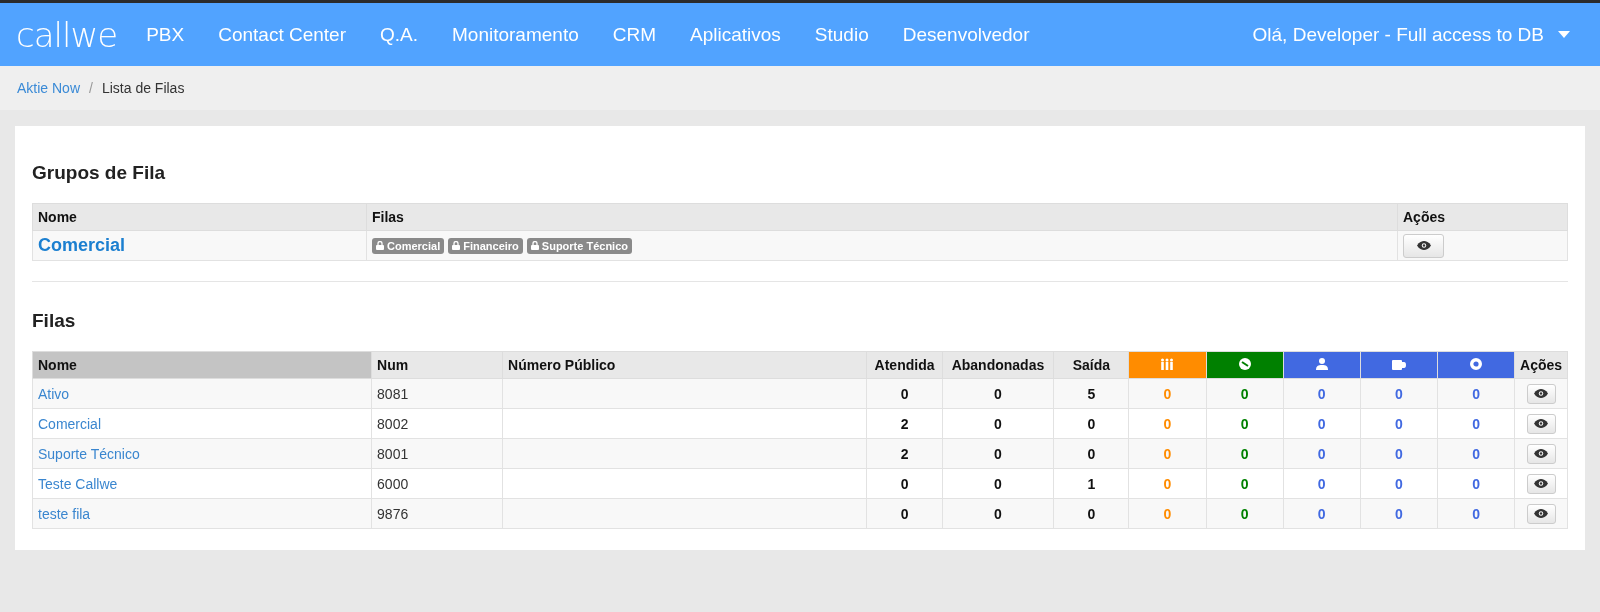 The height and width of the screenshot is (612, 1600). I want to click on slash-circle-icon, so click(1244, 364).